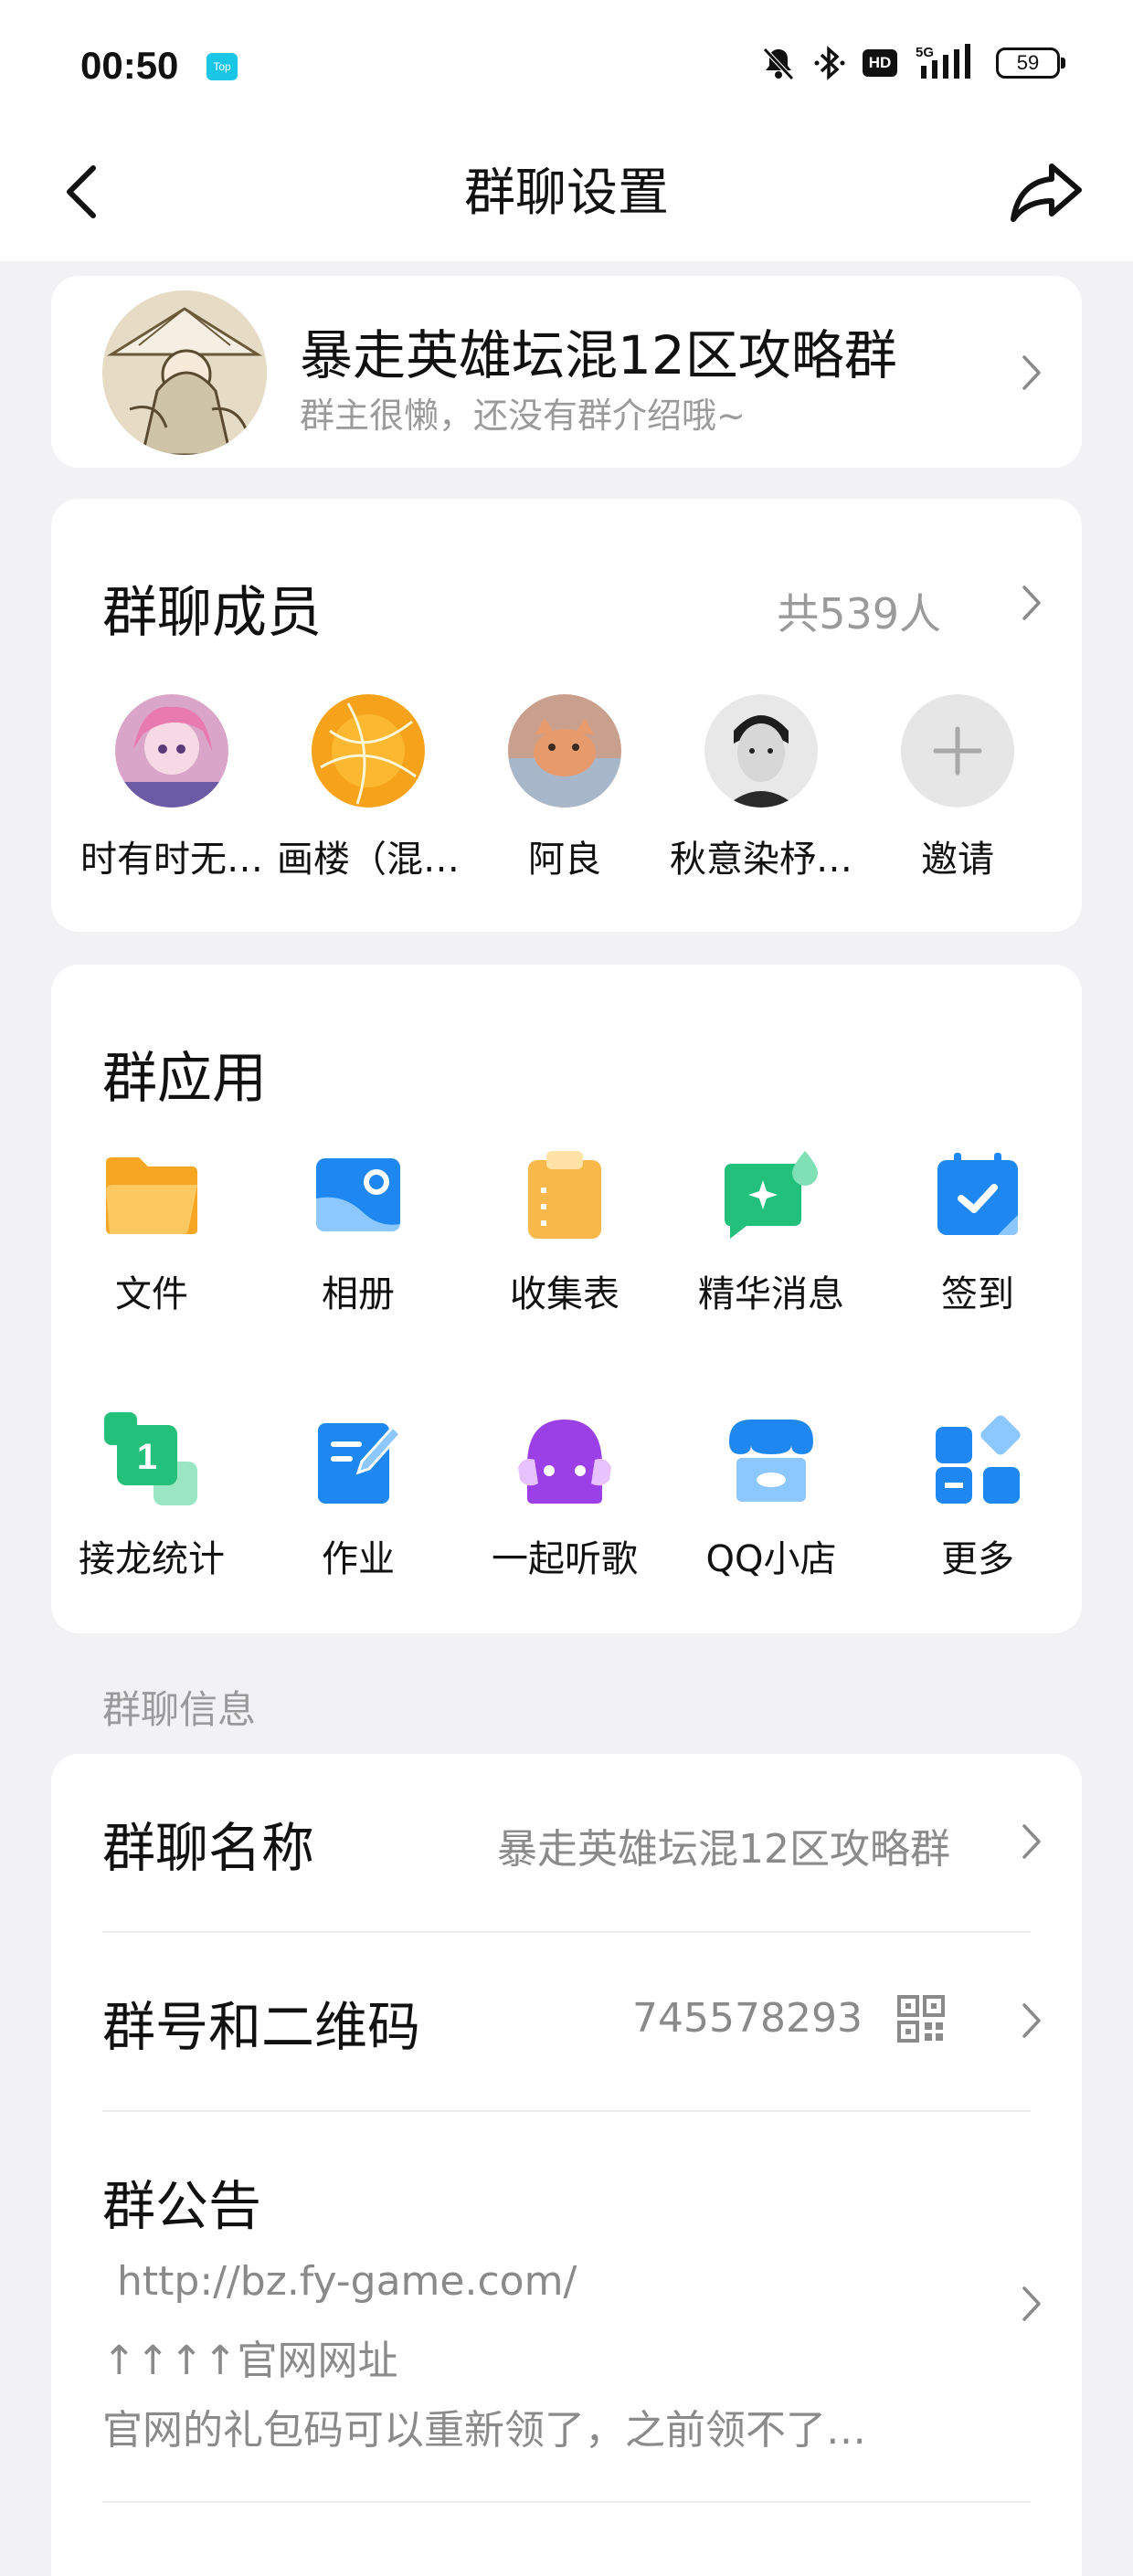  I want to click on page-title: 群聊设置, so click(566, 193).